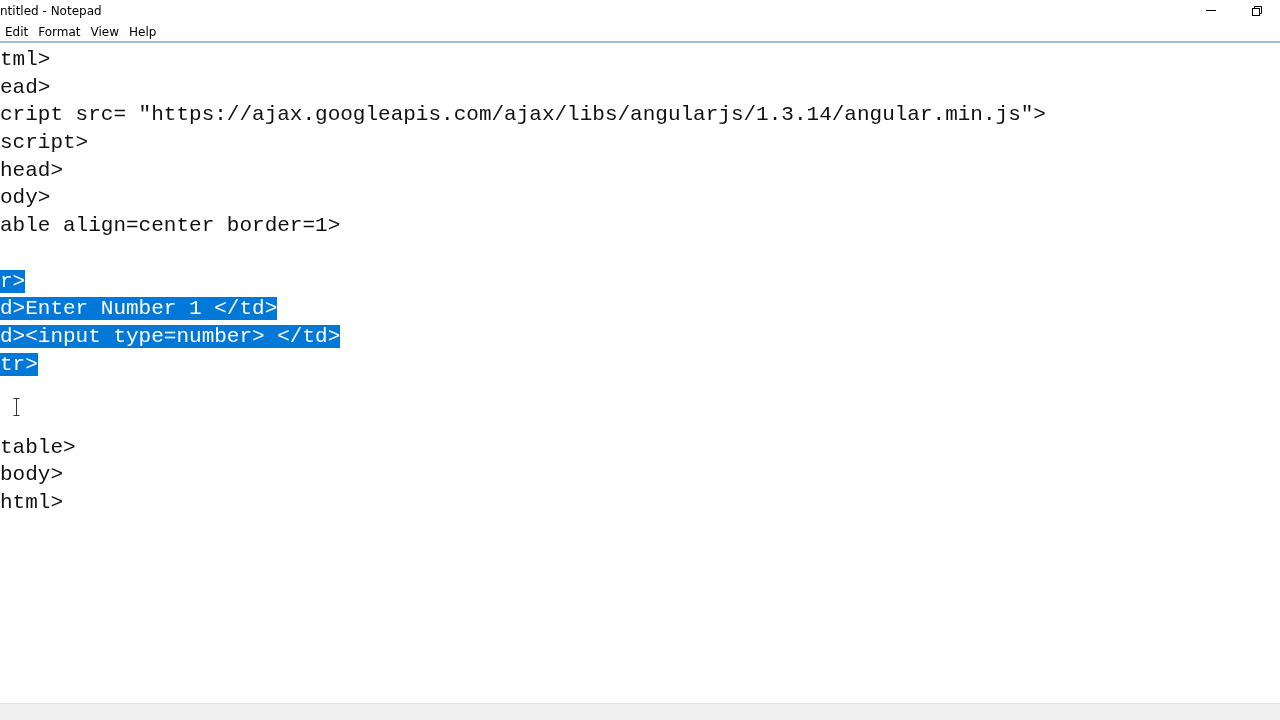  What do you see at coordinates (31, 170) in the screenshot?
I see `code-line: head>` at bounding box center [31, 170].